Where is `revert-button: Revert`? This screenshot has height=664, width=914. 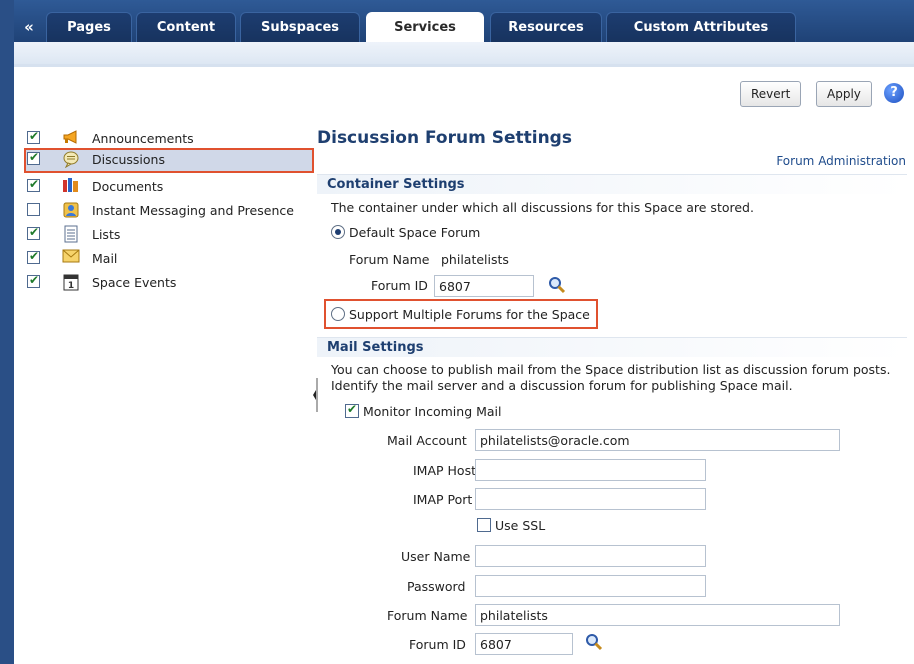 revert-button: Revert is located at coordinates (771, 94).